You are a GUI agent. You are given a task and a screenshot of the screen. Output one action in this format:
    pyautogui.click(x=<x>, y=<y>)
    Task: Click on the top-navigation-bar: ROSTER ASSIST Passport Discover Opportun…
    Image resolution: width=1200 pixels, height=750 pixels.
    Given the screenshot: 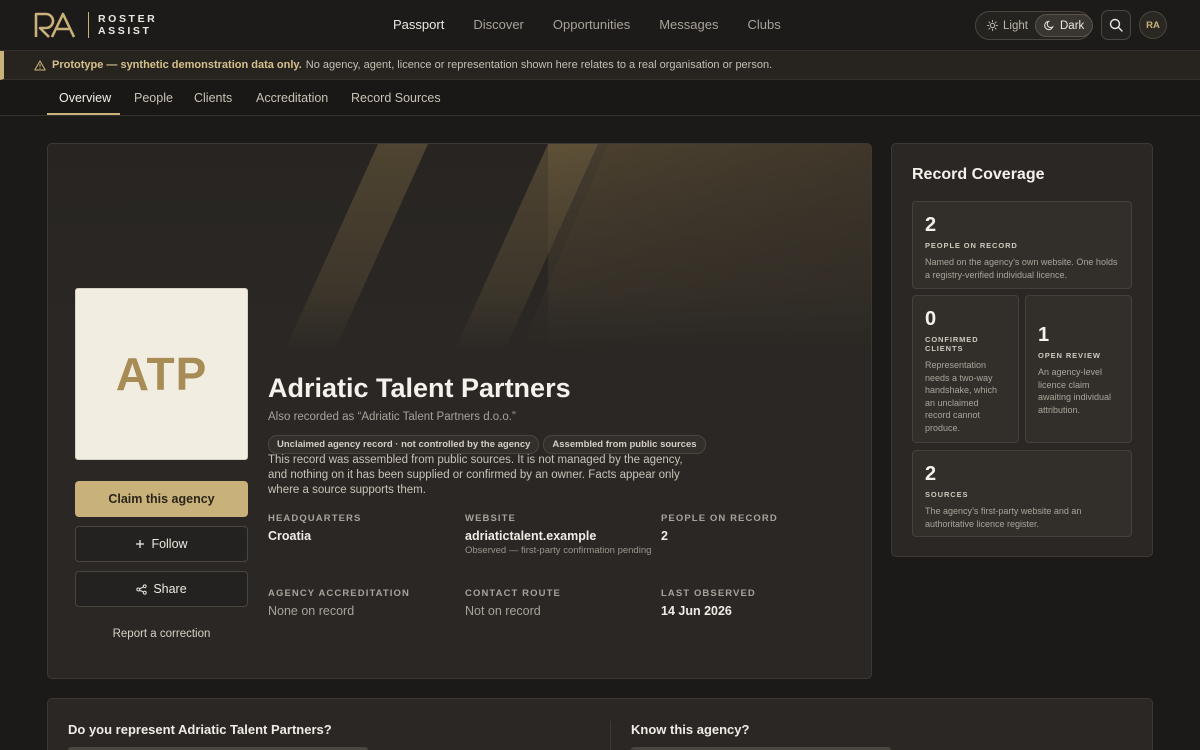 What is the action you would take?
    pyautogui.click(x=600, y=25)
    